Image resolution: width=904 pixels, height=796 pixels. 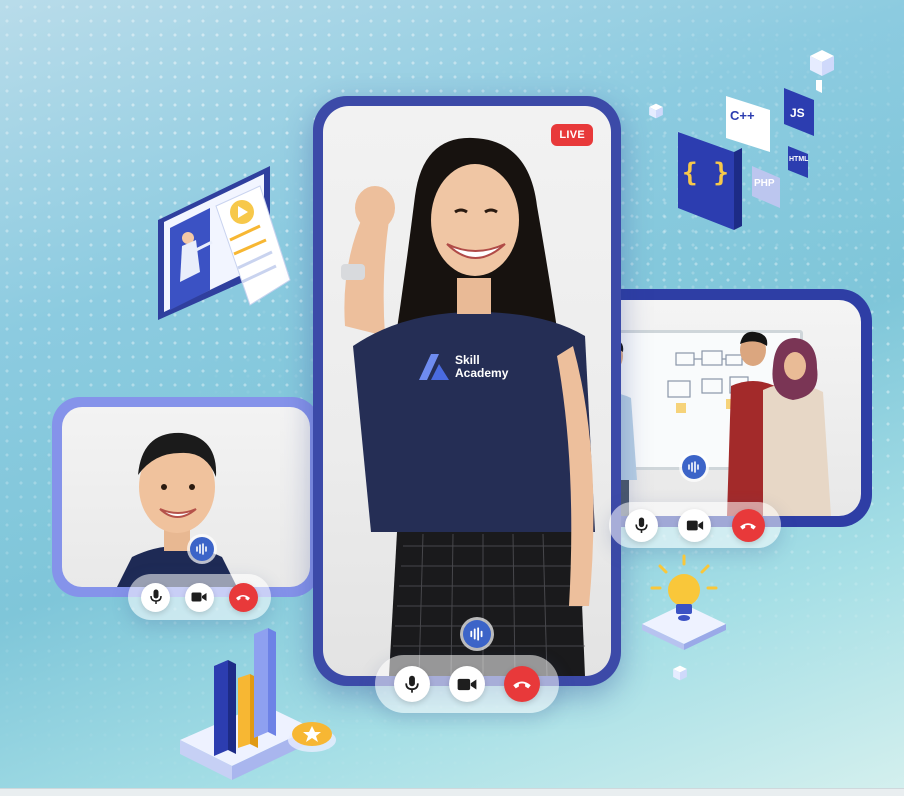 What do you see at coordinates (684, 602) in the screenshot?
I see `lightbulb-illustration` at bounding box center [684, 602].